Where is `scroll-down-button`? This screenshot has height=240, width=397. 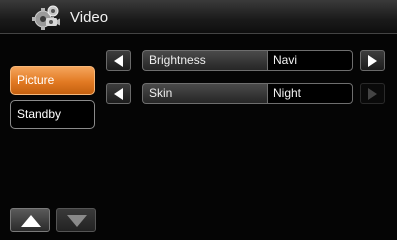
scroll-down-button is located at coordinates (76, 220).